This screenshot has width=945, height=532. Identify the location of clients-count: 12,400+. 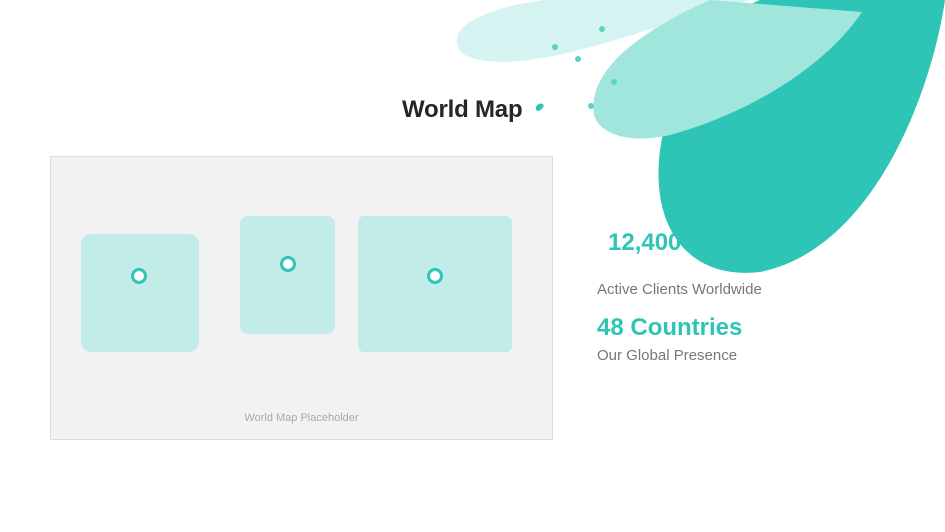
(652, 242).